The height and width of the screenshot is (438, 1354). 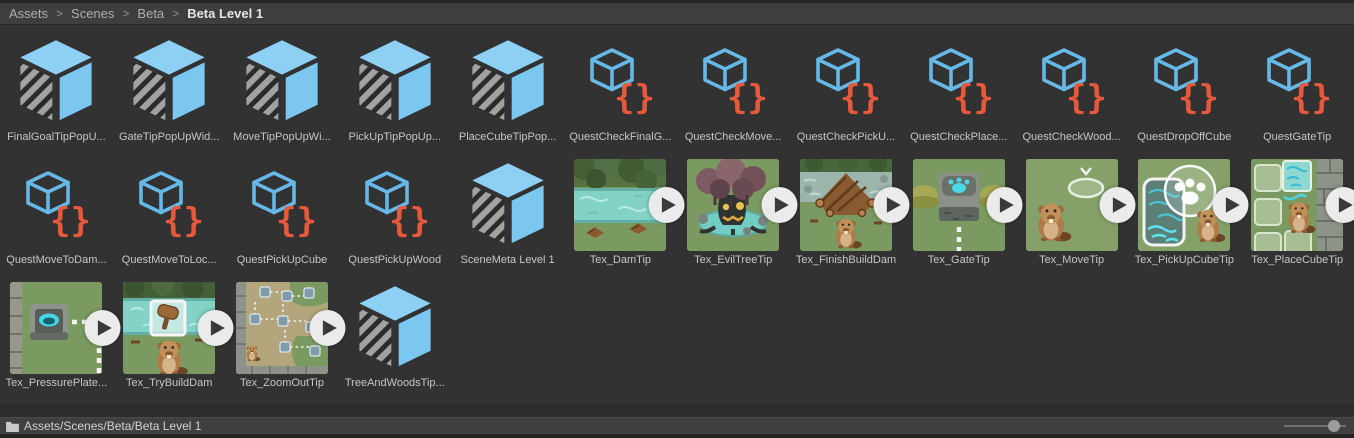 I want to click on asset-label: Tex_ZoomOutTip, so click(x=282, y=383).